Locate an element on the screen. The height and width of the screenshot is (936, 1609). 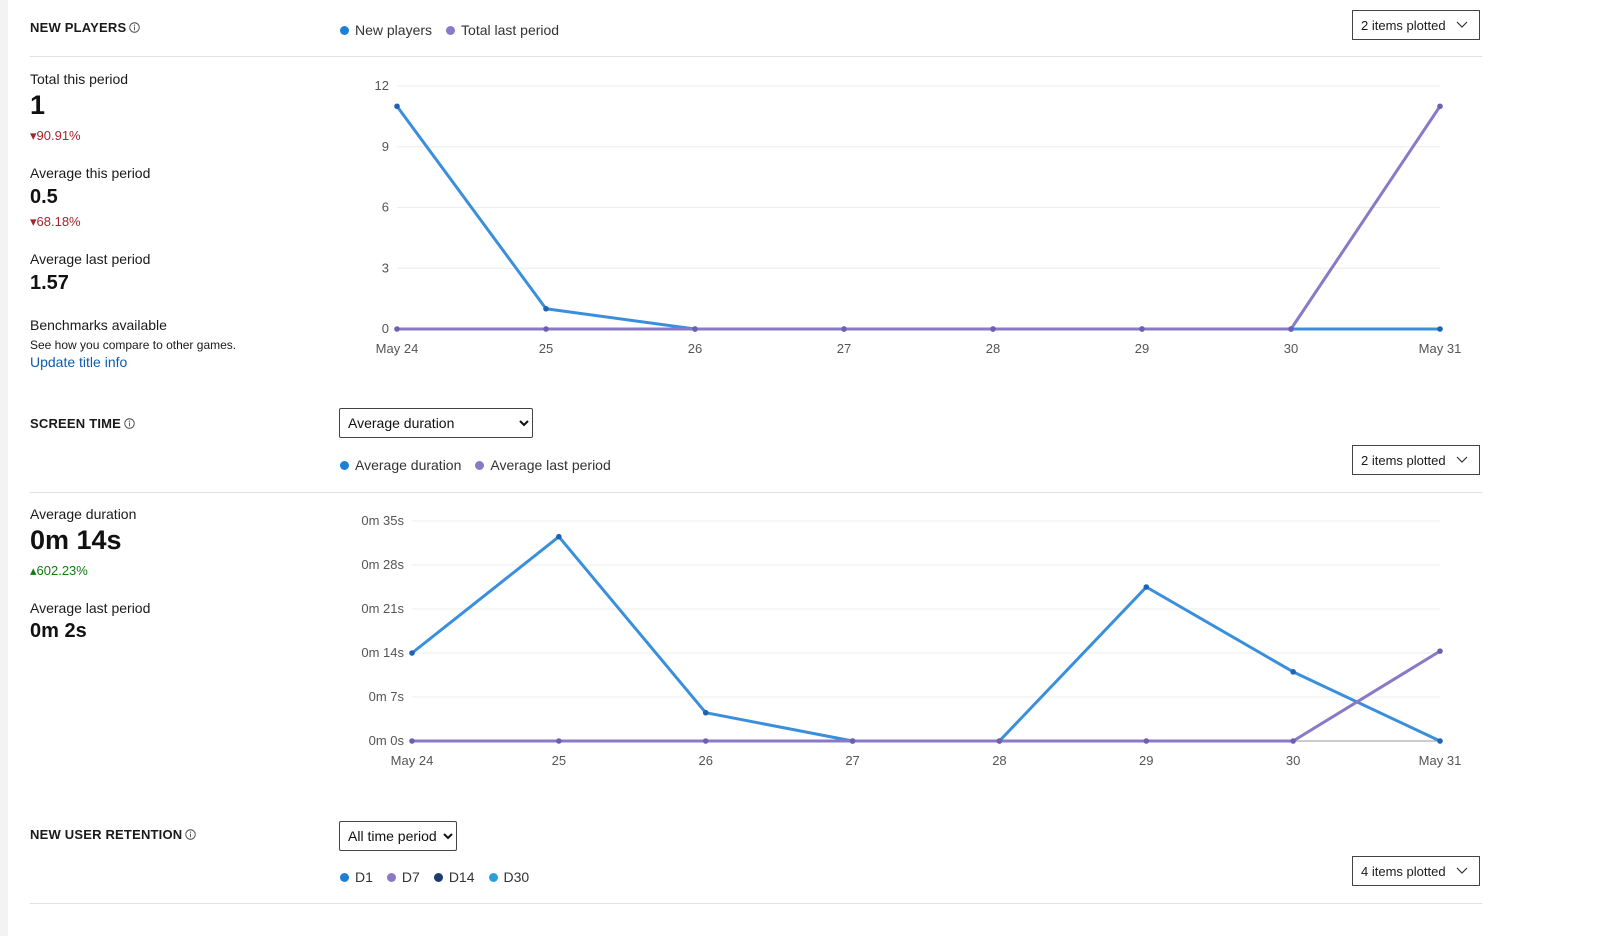
new-players-section-title: NEW PLAYERS is located at coordinates (85, 27).